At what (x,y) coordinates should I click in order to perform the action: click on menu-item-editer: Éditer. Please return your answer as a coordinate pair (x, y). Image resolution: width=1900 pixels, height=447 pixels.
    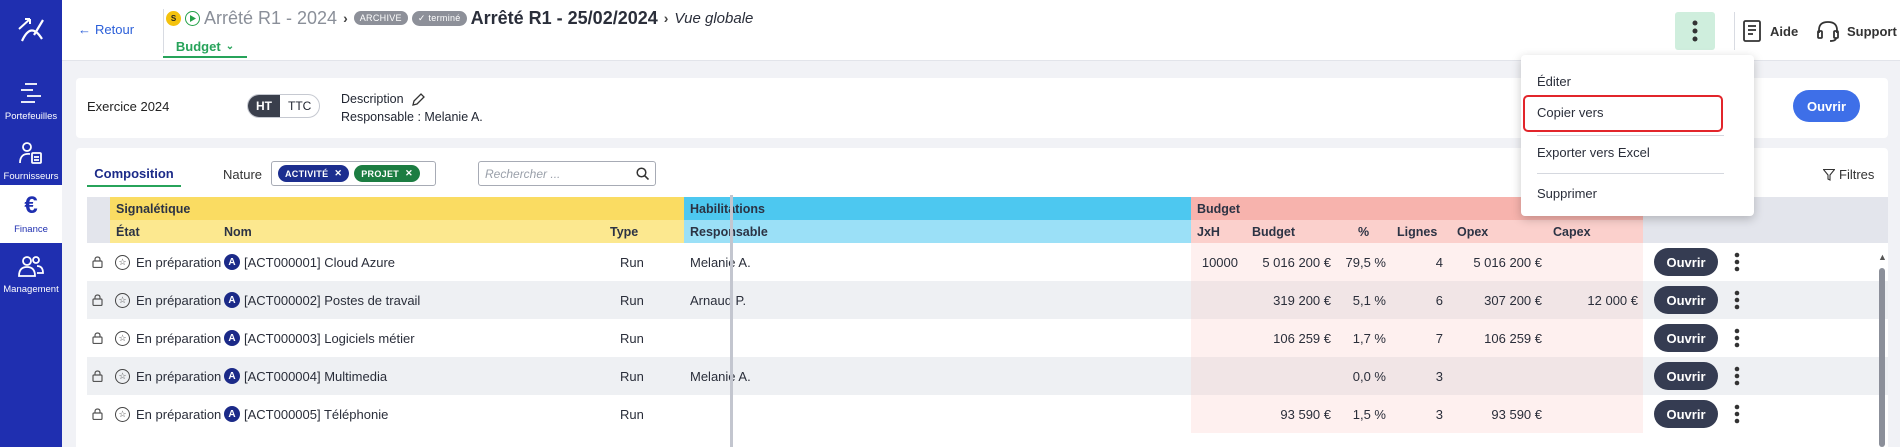
    Looking at the image, I should click on (1554, 81).